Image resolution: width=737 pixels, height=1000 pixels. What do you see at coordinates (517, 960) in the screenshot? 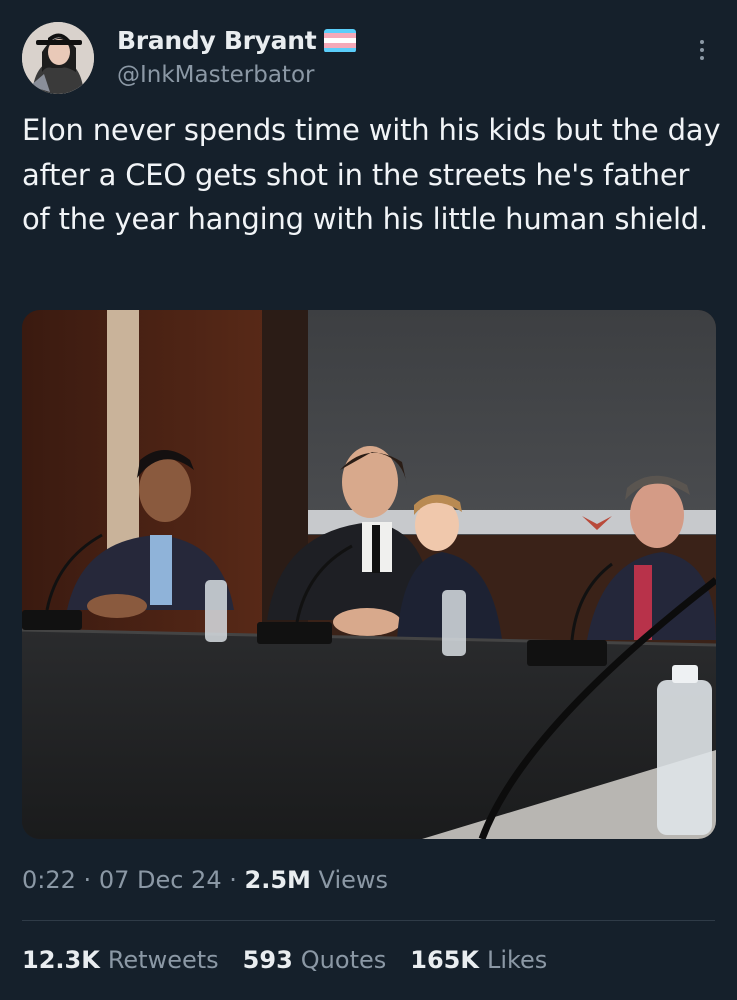
I see `likes-label: Likes` at bounding box center [517, 960].